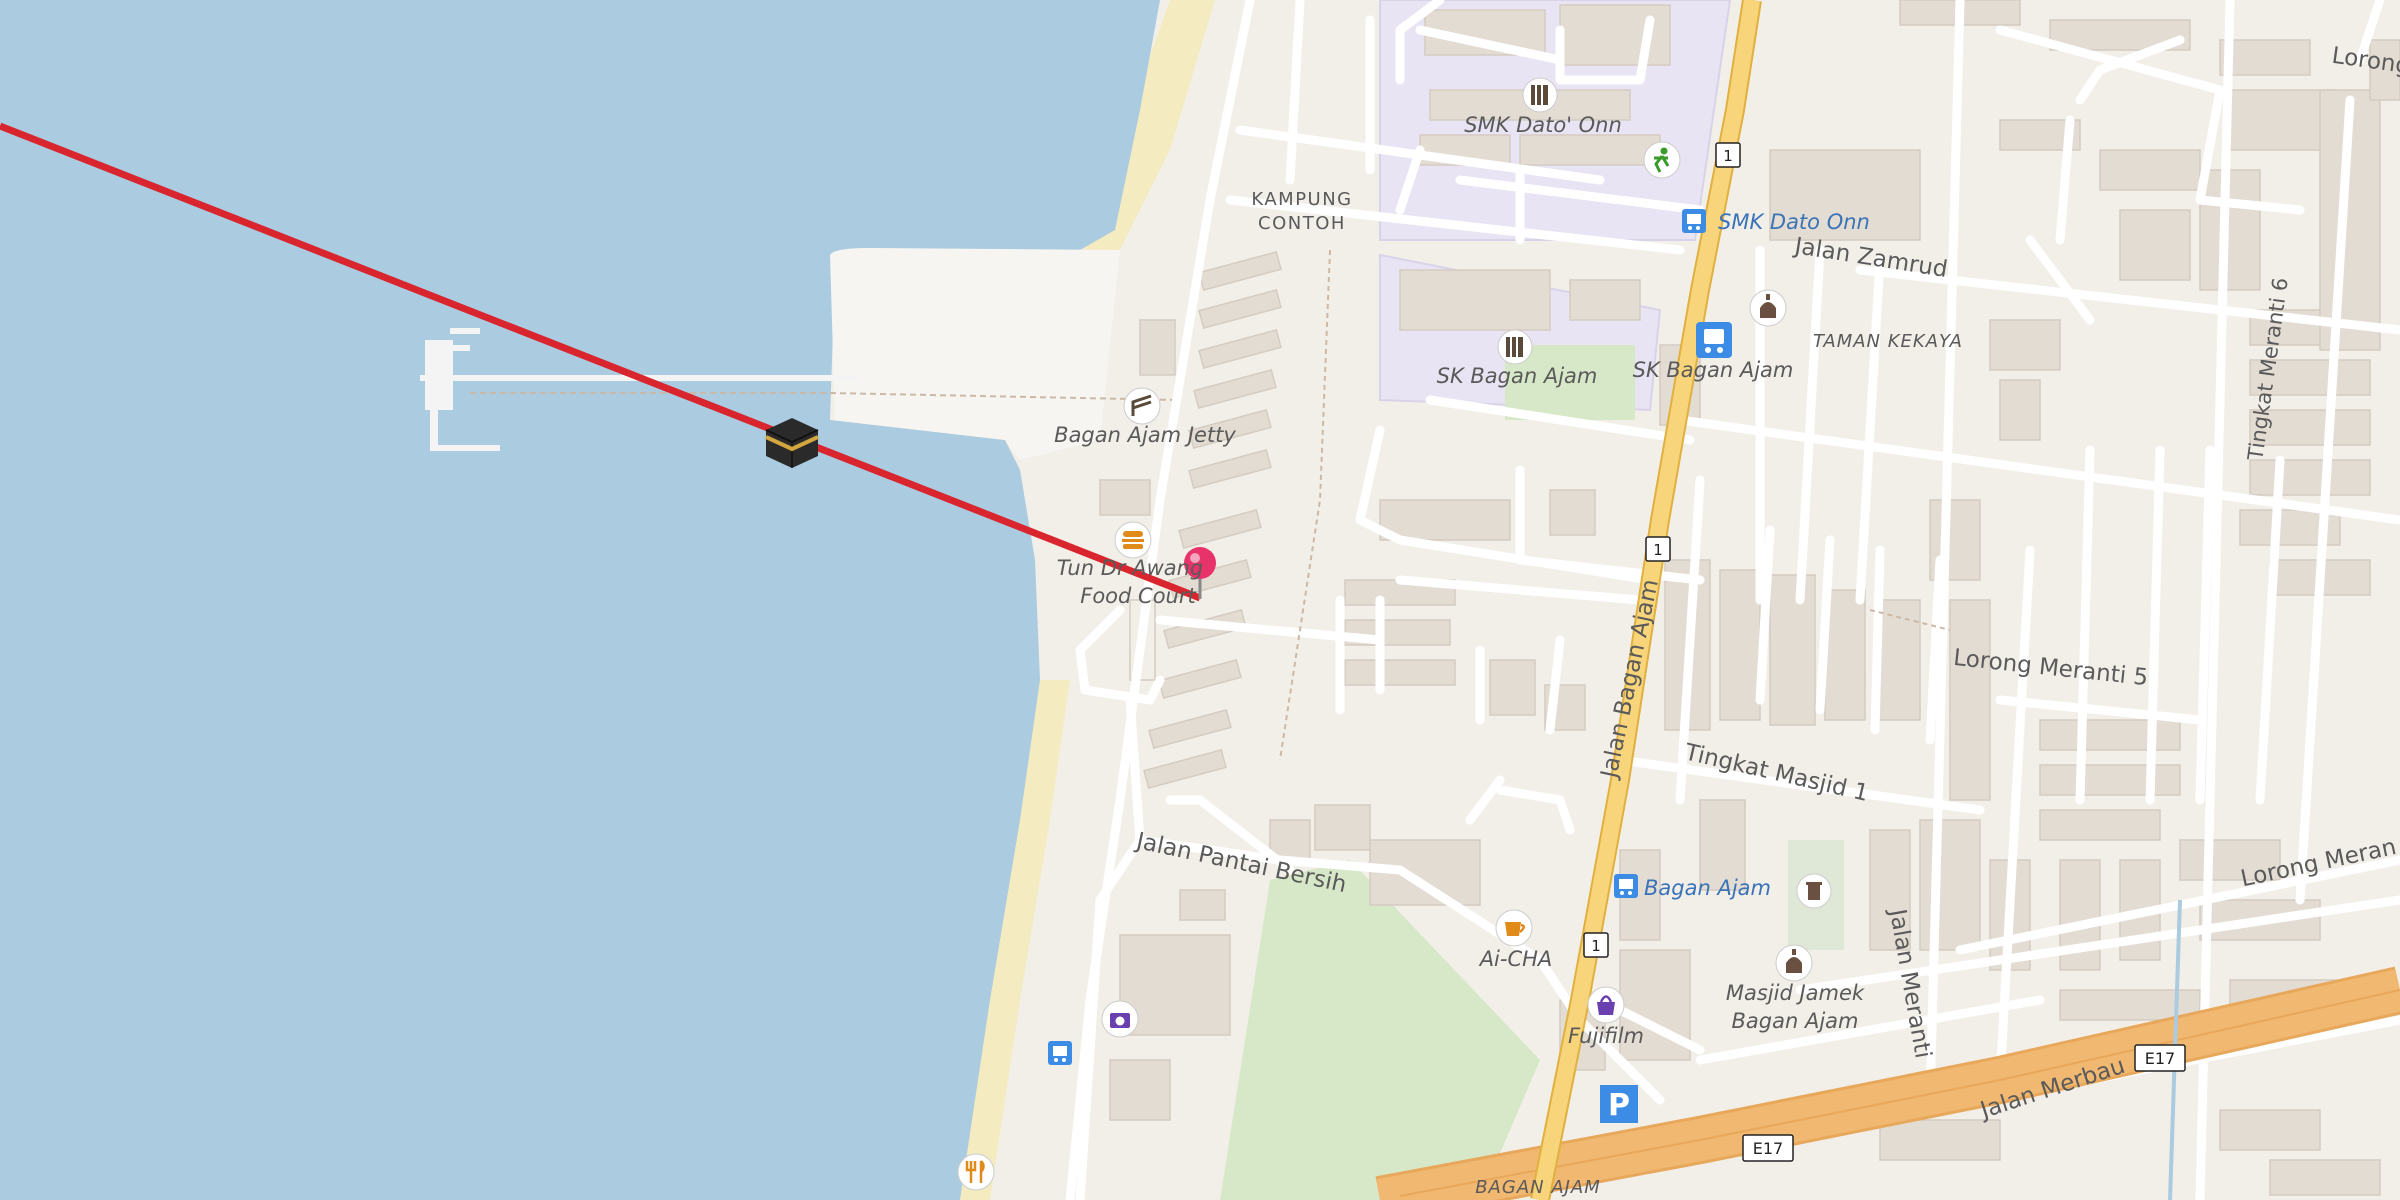  I want to click on parking-icon: P, so click(1619, 1104).